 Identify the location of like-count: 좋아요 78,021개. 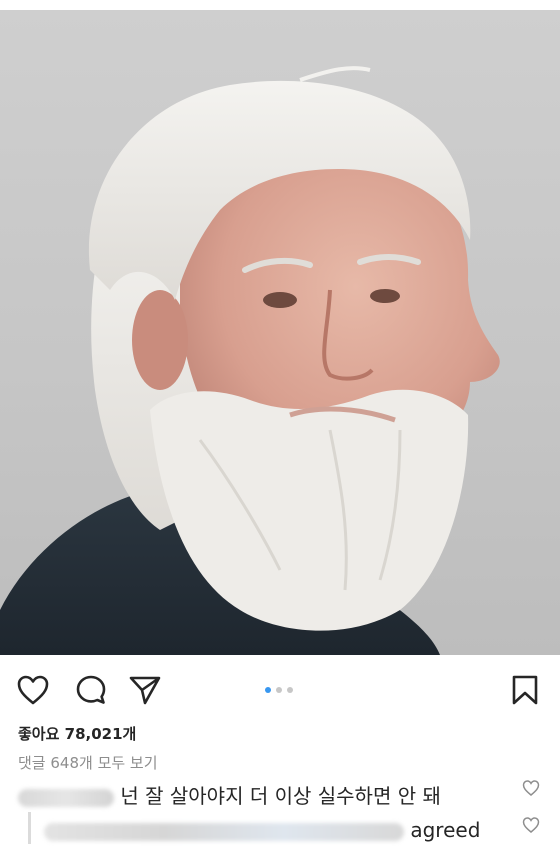
(77, 733).